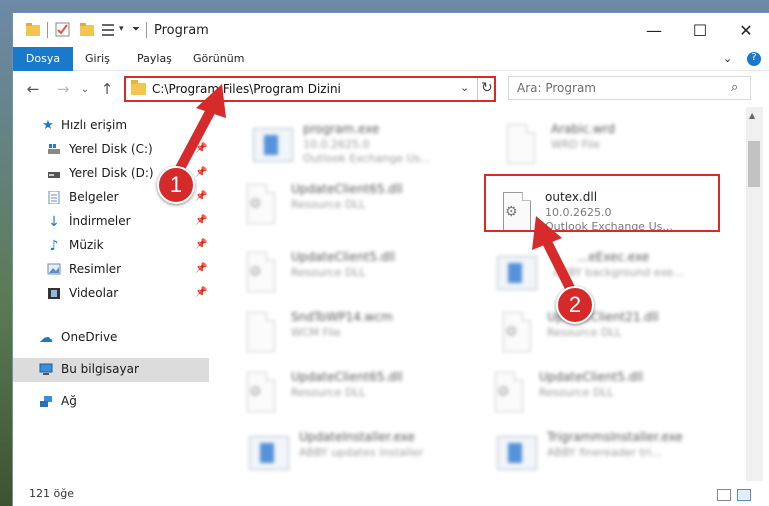 The height and width of the screenshot is (506, 769). I want to click on sidebar-item-label: OneDrive, so click(89, 337).